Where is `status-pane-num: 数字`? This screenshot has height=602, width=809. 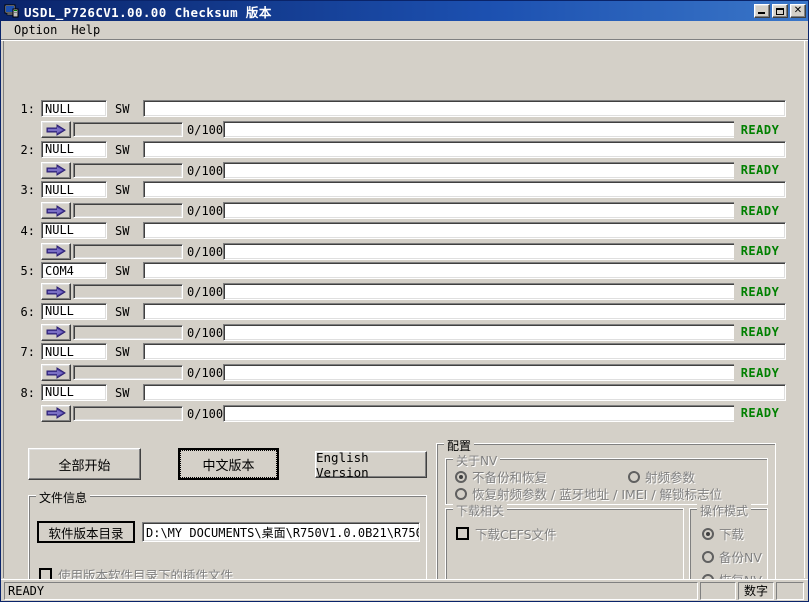 status-pane-num: 数字 is located at coordinates (756, 590).